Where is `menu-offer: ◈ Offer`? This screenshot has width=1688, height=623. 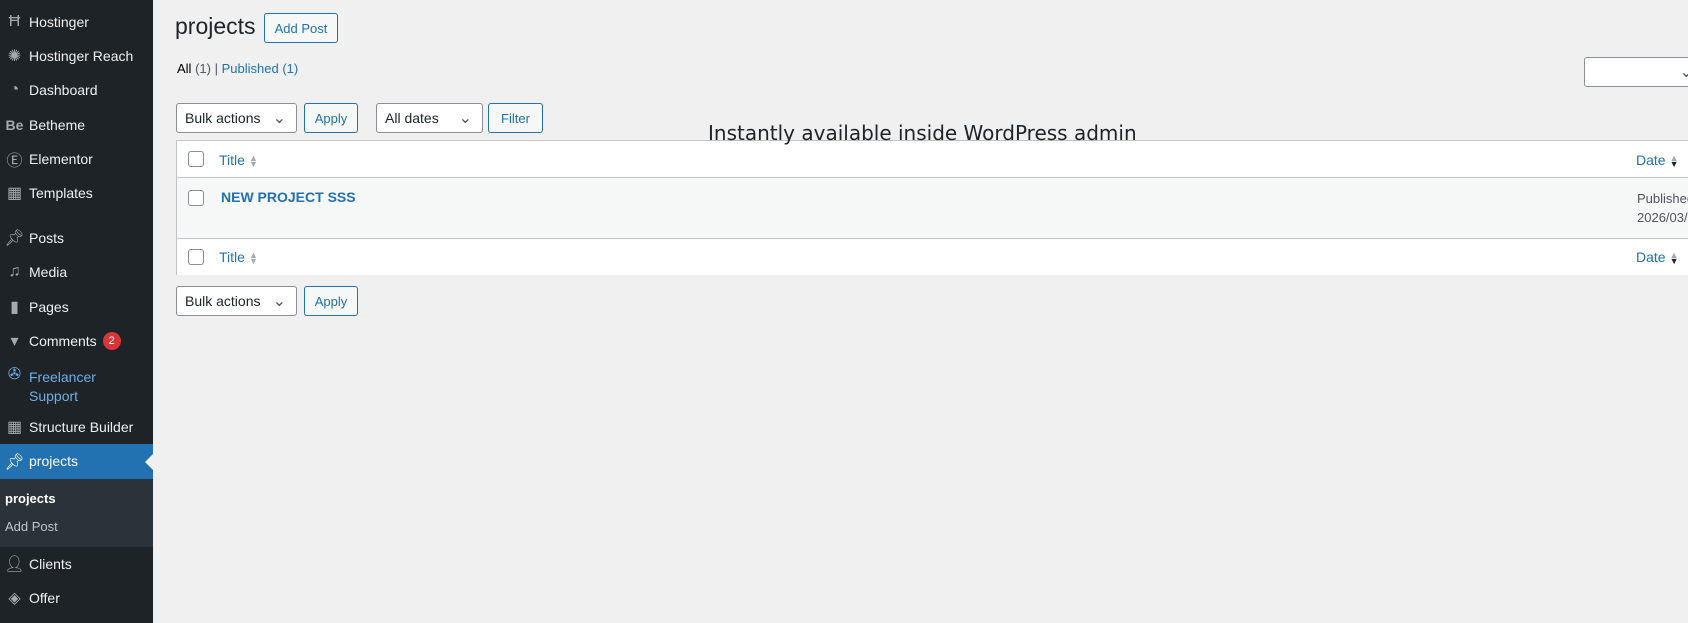 menu-offer: ◈ Offer is located at coordinates (76, 598).